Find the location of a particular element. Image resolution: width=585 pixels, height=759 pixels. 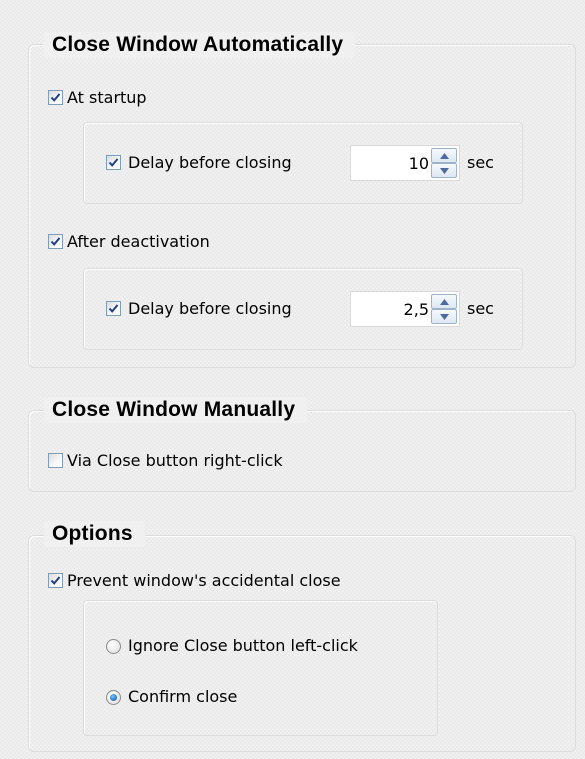

deactivation-delay-checkbox is located at coordinates (113, 308).